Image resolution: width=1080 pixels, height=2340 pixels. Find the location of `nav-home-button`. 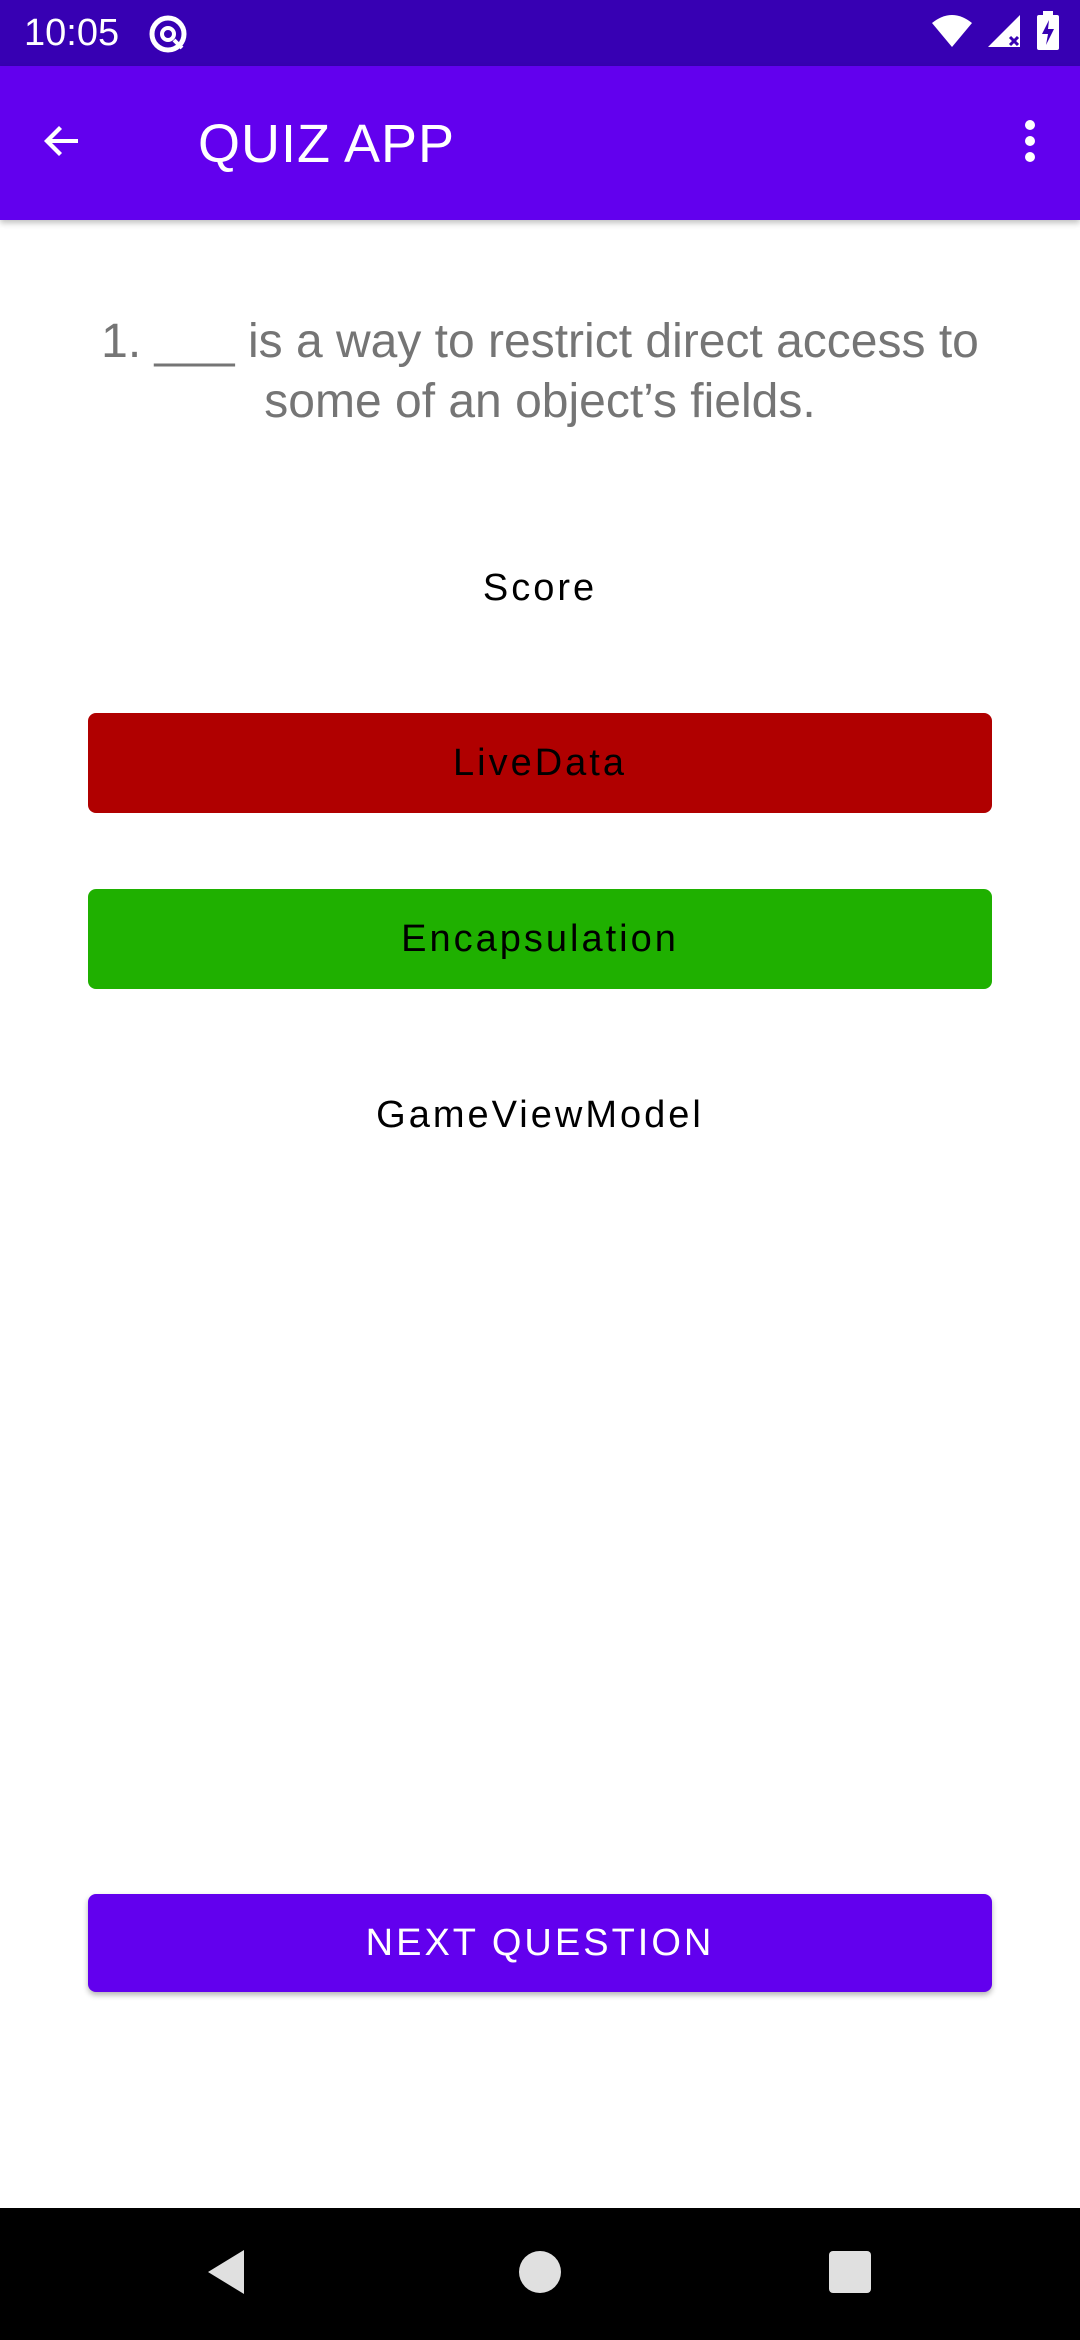

nav-home-button is located at coordinates (540, 2274).